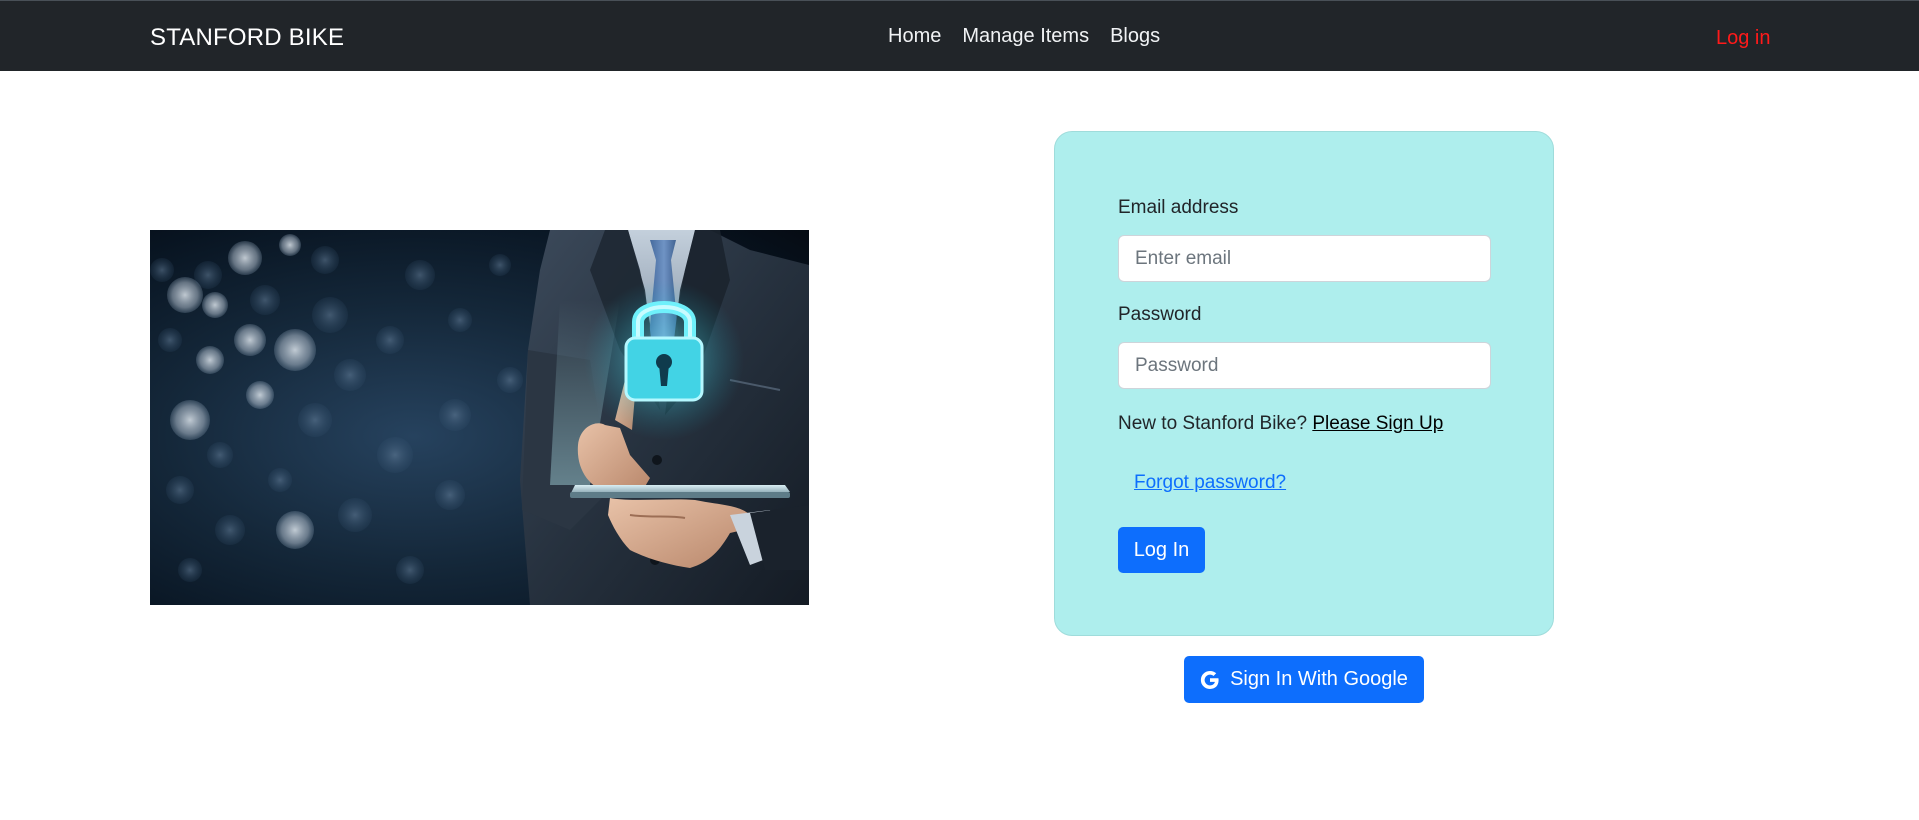 The image size is (1919, 820). Describe the element at coordinates (1161, 550) in the screenshot. I see `login-submit-button: Log In` at that location.